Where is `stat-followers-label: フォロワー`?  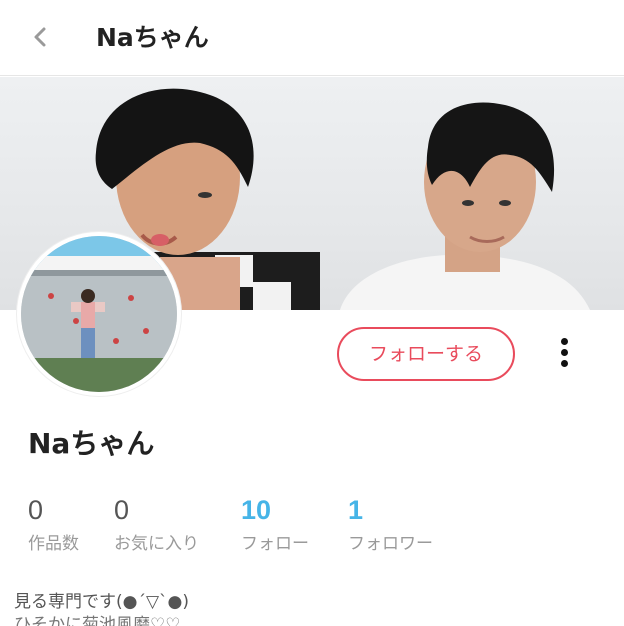 stat-followers-label: フォロワー is located at coordinates (390, 544).